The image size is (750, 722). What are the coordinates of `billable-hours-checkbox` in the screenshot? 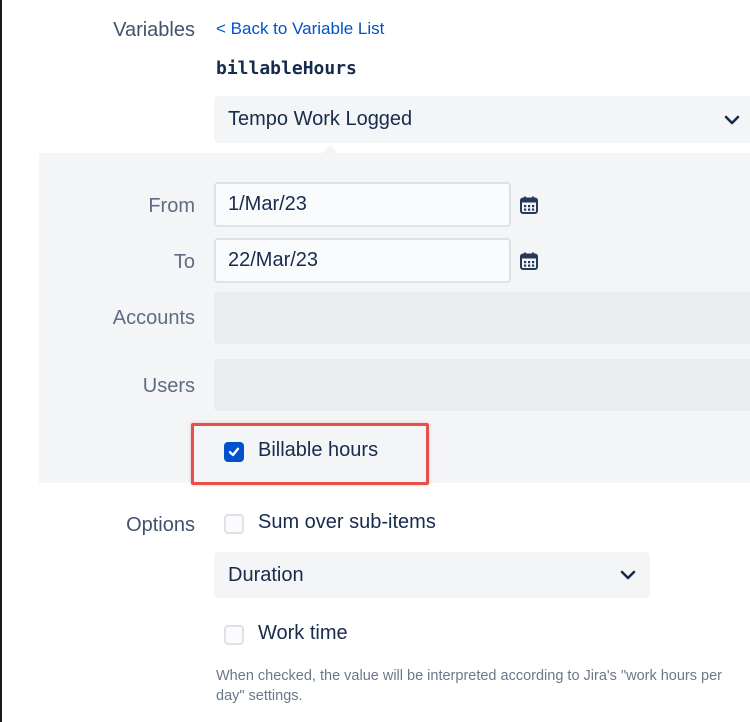 It's located at (234, 452).